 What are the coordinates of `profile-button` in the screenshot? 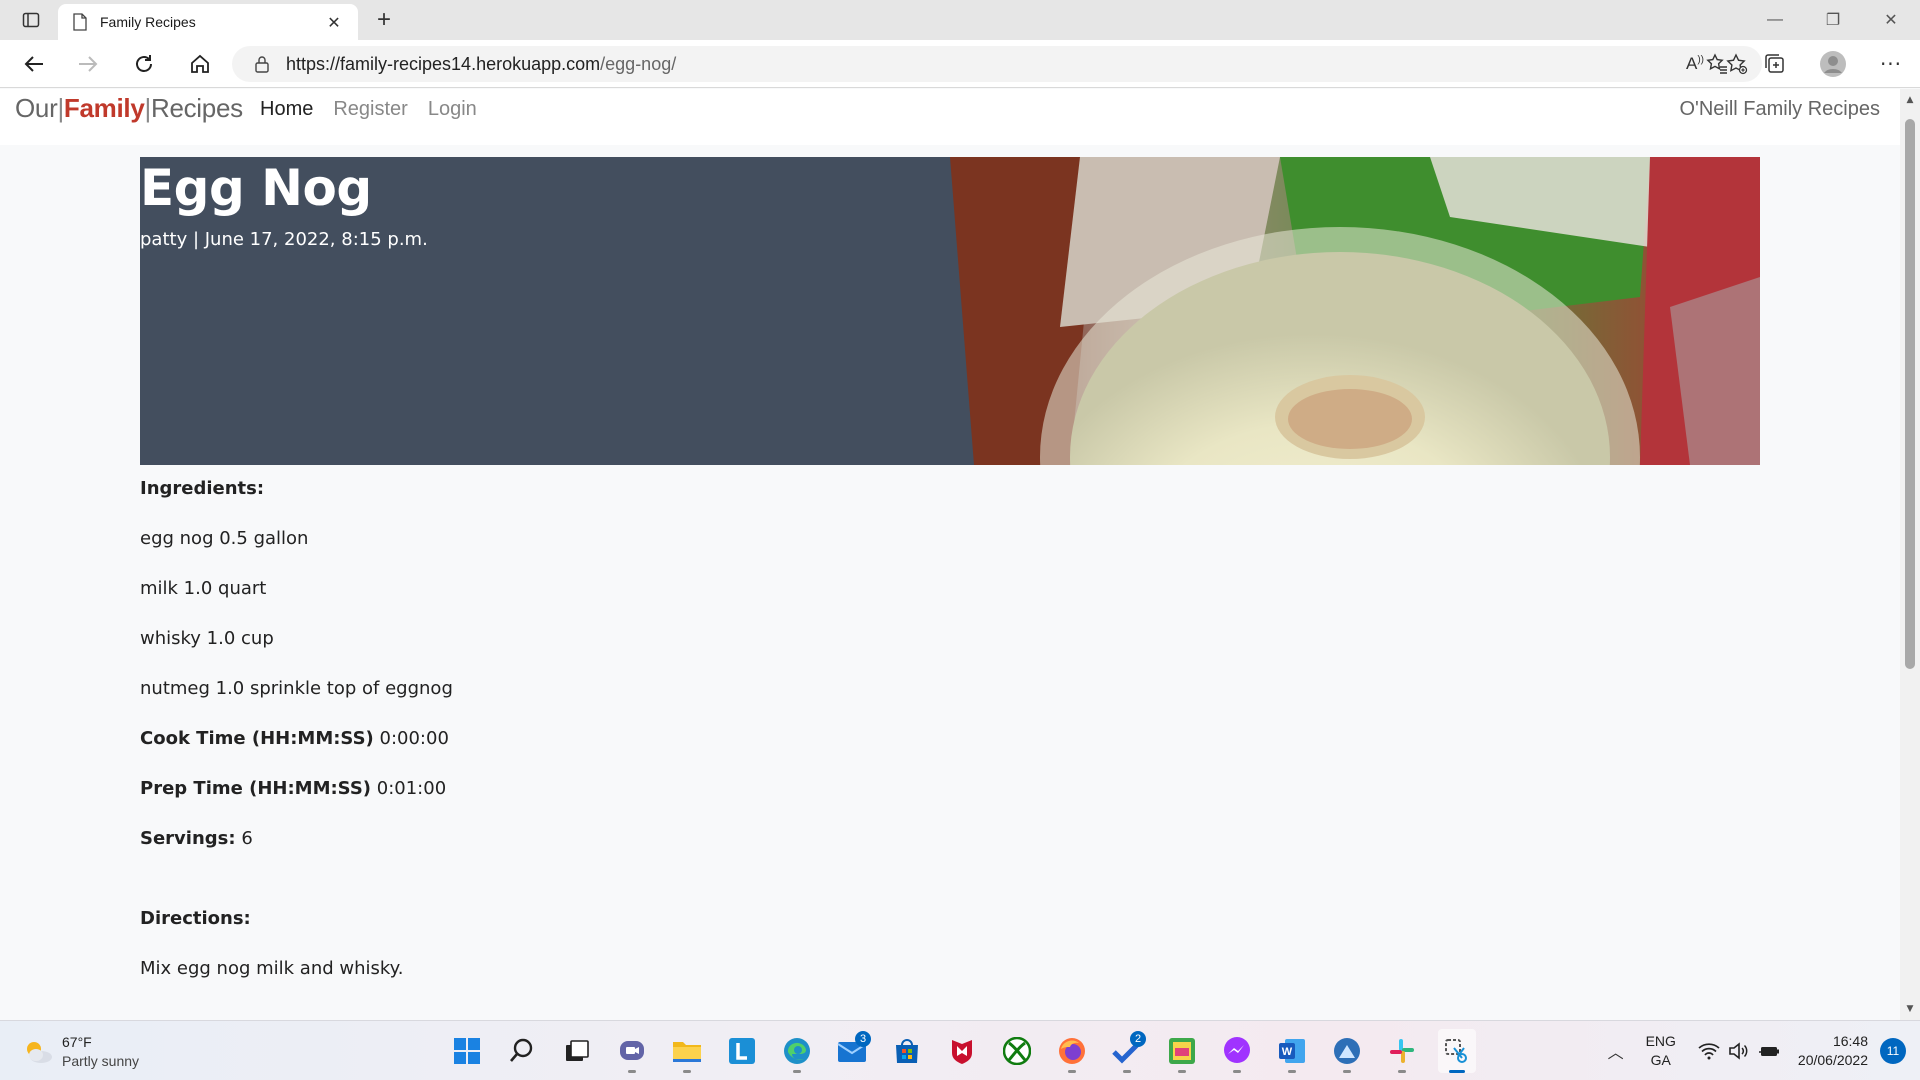 It's located at (1833, 64).